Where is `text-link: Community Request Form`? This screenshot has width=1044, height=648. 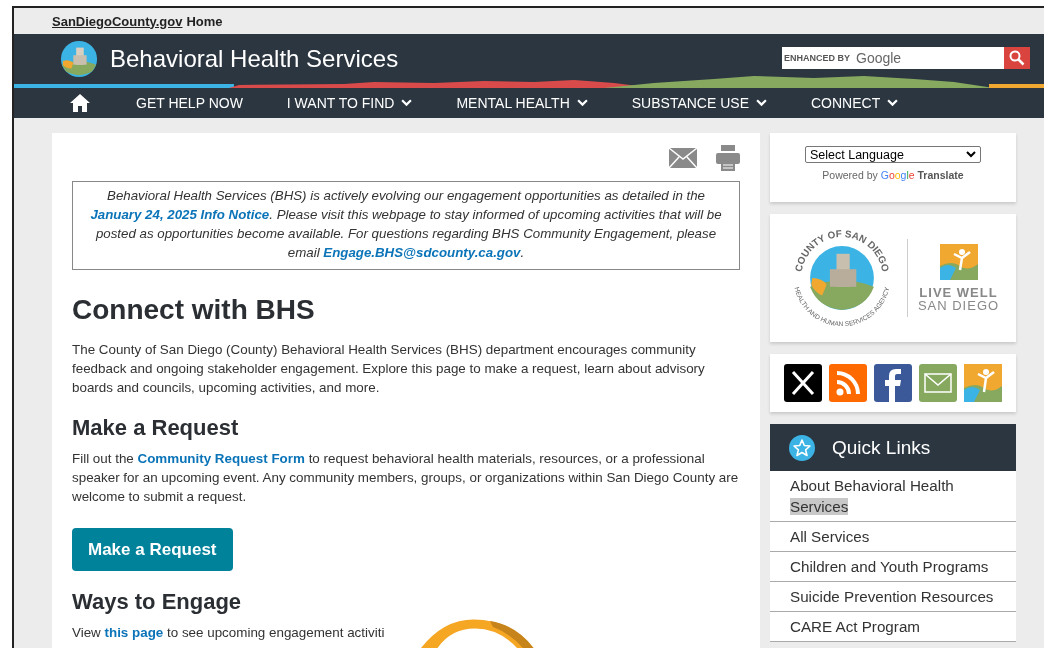
text-link: Community Request Form is located at coordinates (221, 458).